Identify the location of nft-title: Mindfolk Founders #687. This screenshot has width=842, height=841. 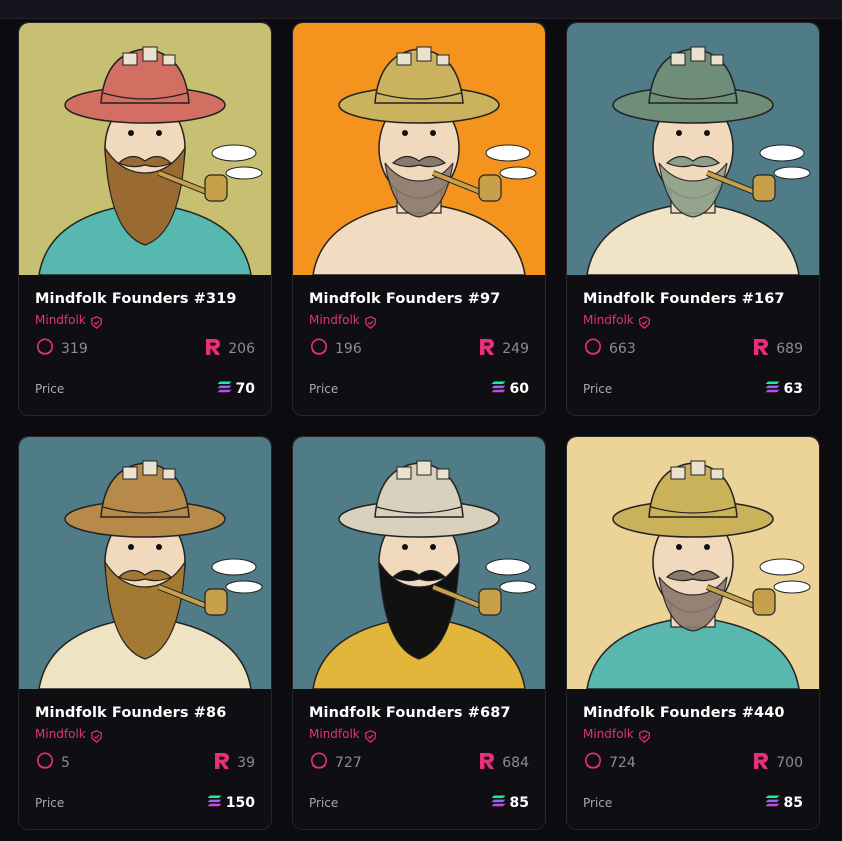
(419, 713).